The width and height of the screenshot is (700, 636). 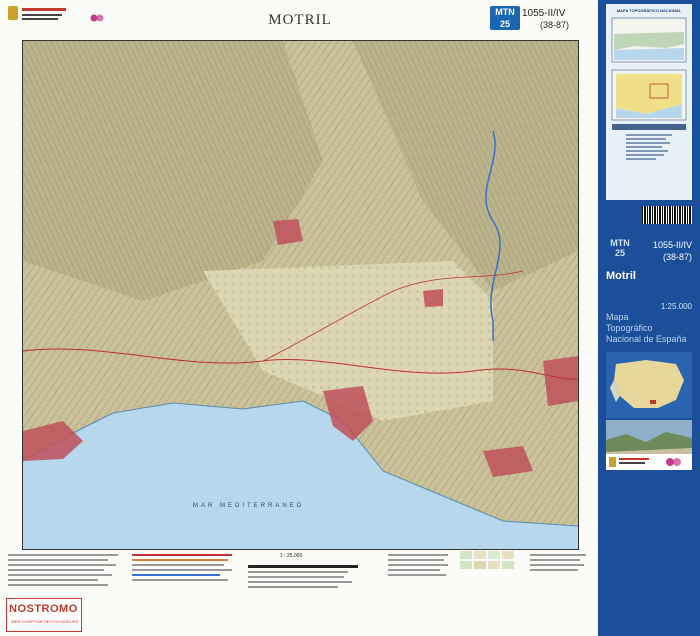 I want to click on urban-area-east, so click(x=560, y=381).